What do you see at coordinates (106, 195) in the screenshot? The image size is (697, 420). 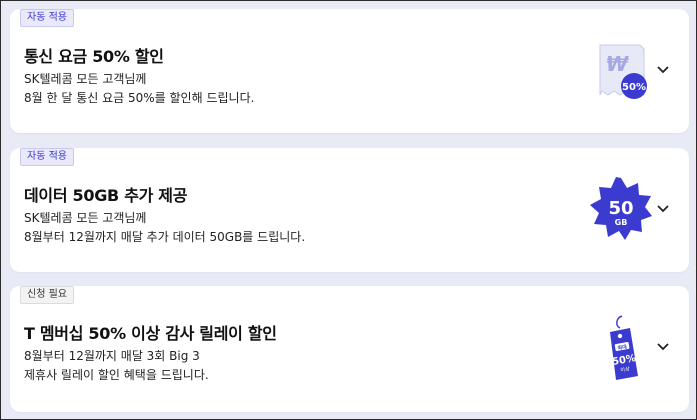 I see `benefit-title: 데이터 50GB 추가 제공` at bounding box center [106, 195].